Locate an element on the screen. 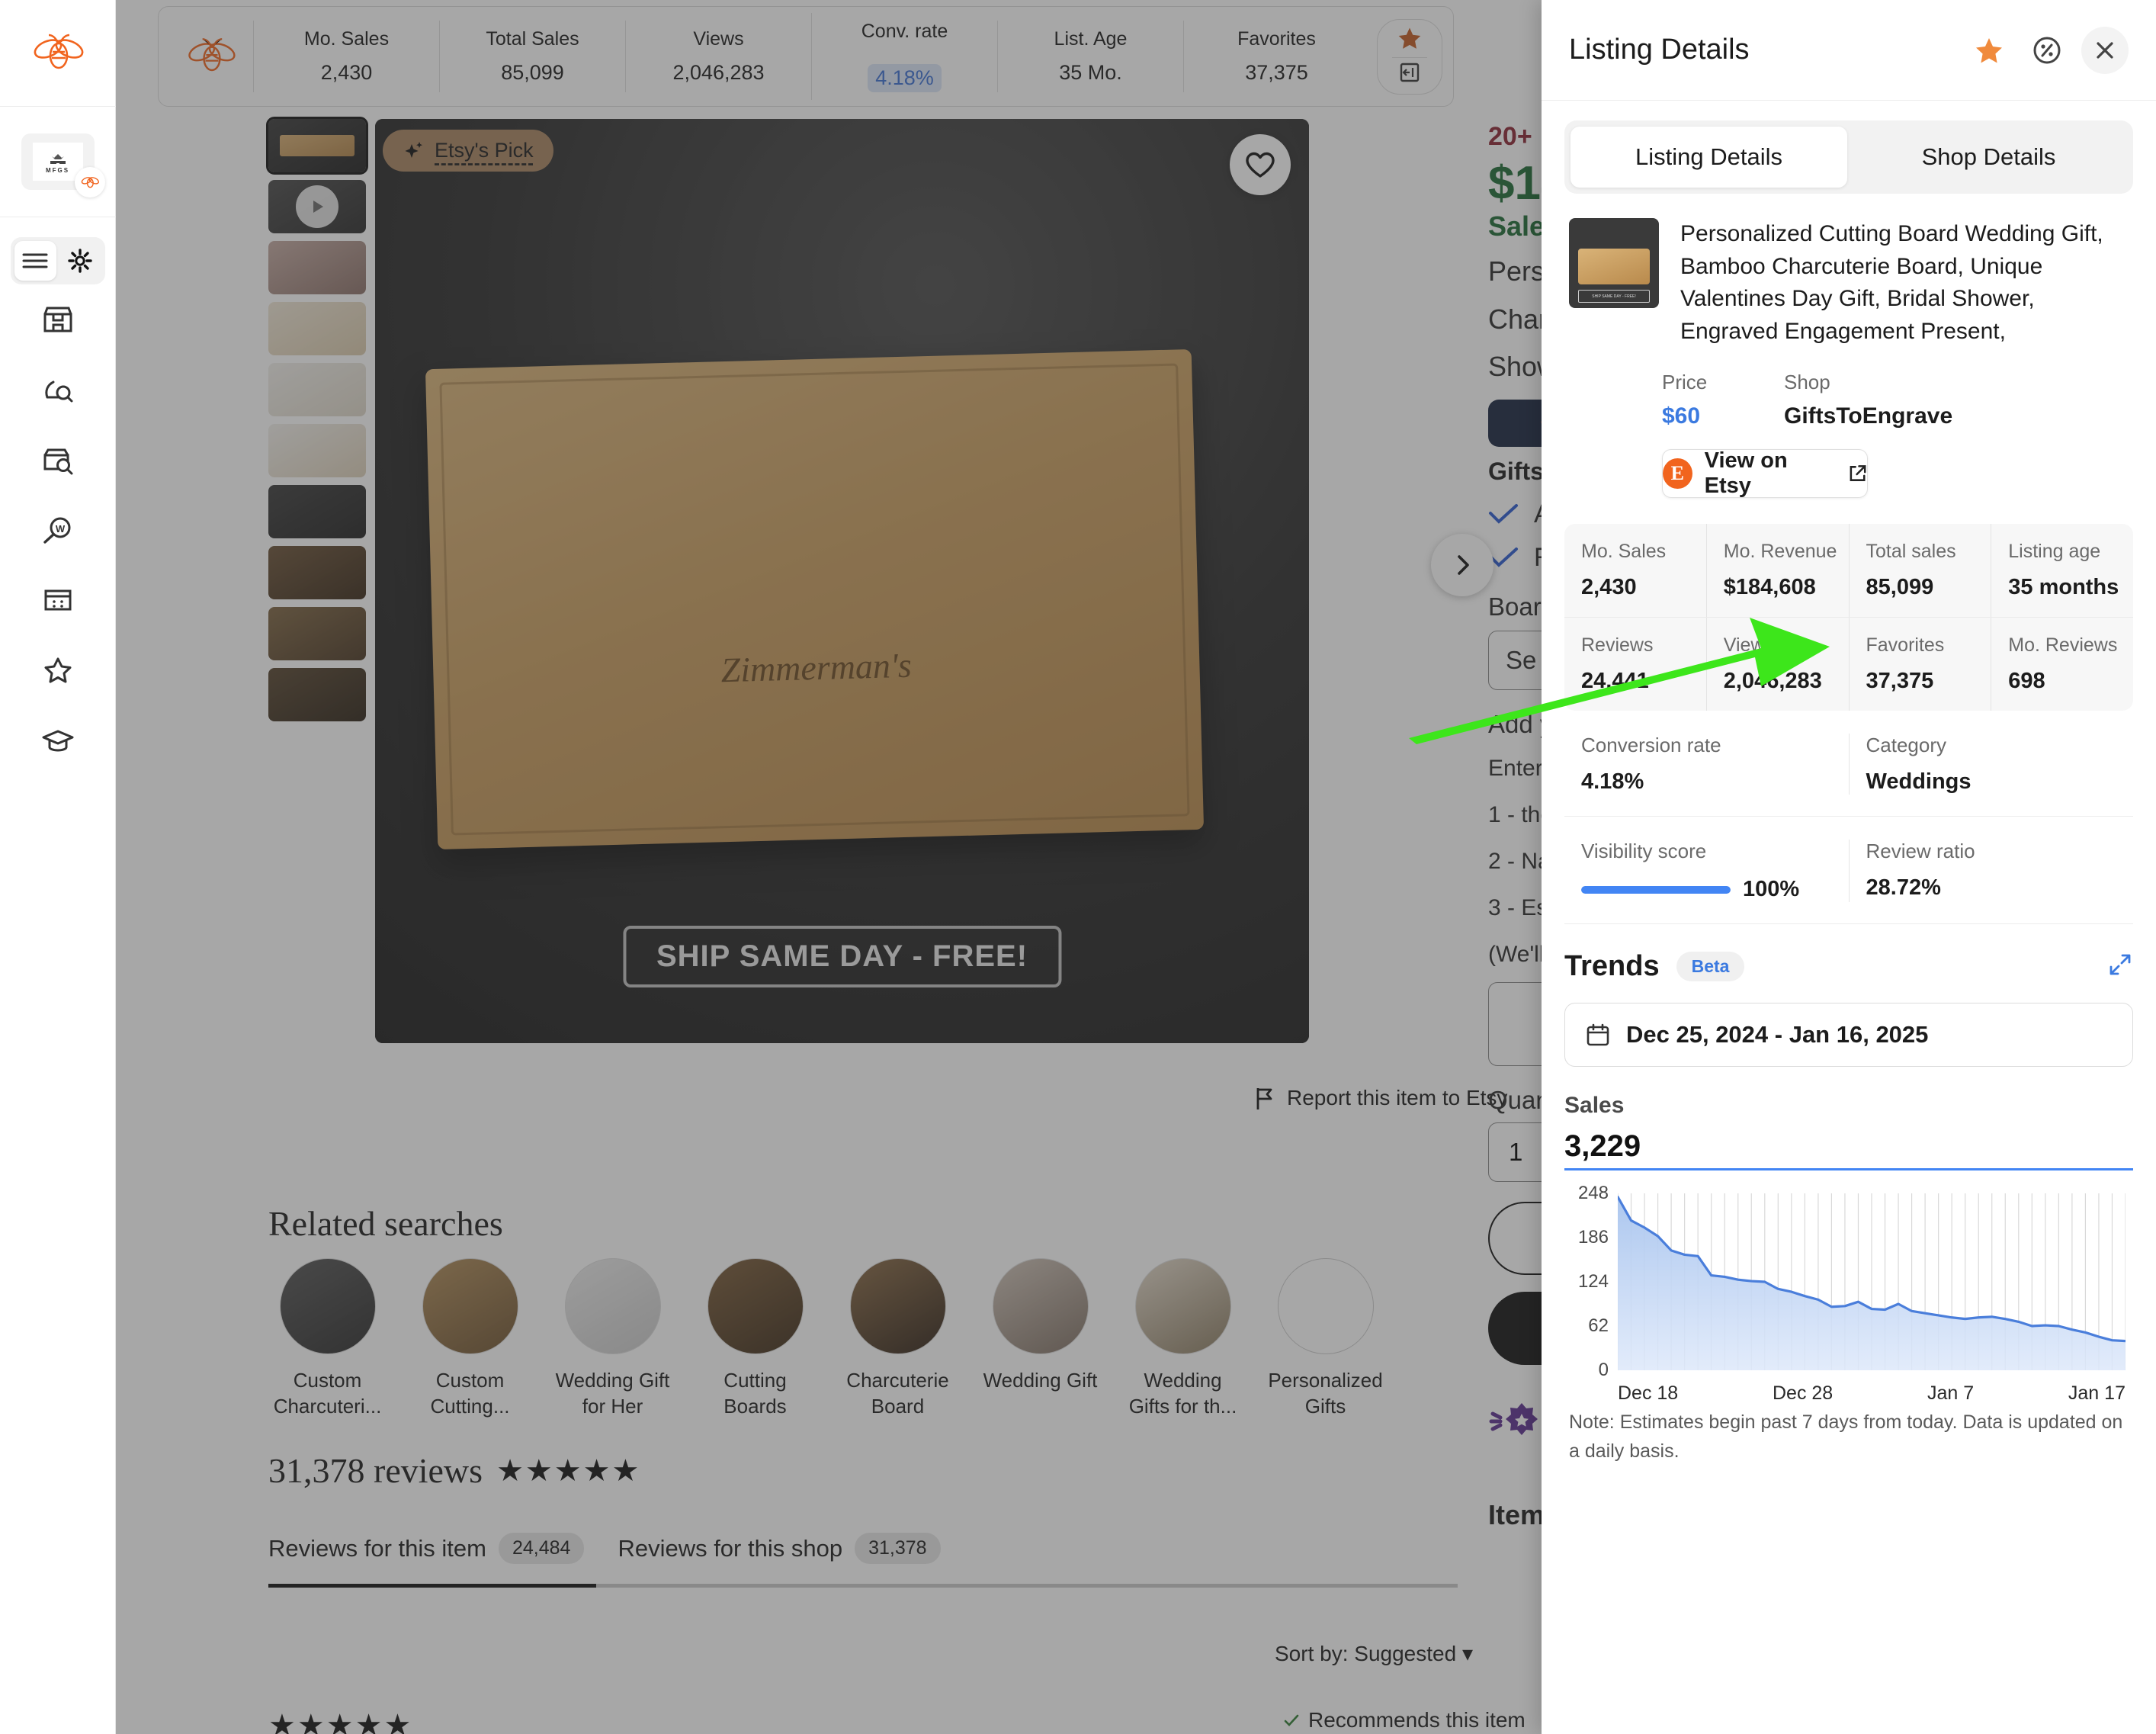 The width and height of the screenshot is (2156, 1734). metric-value: 37,375 is located at coordinates (1900, 681).